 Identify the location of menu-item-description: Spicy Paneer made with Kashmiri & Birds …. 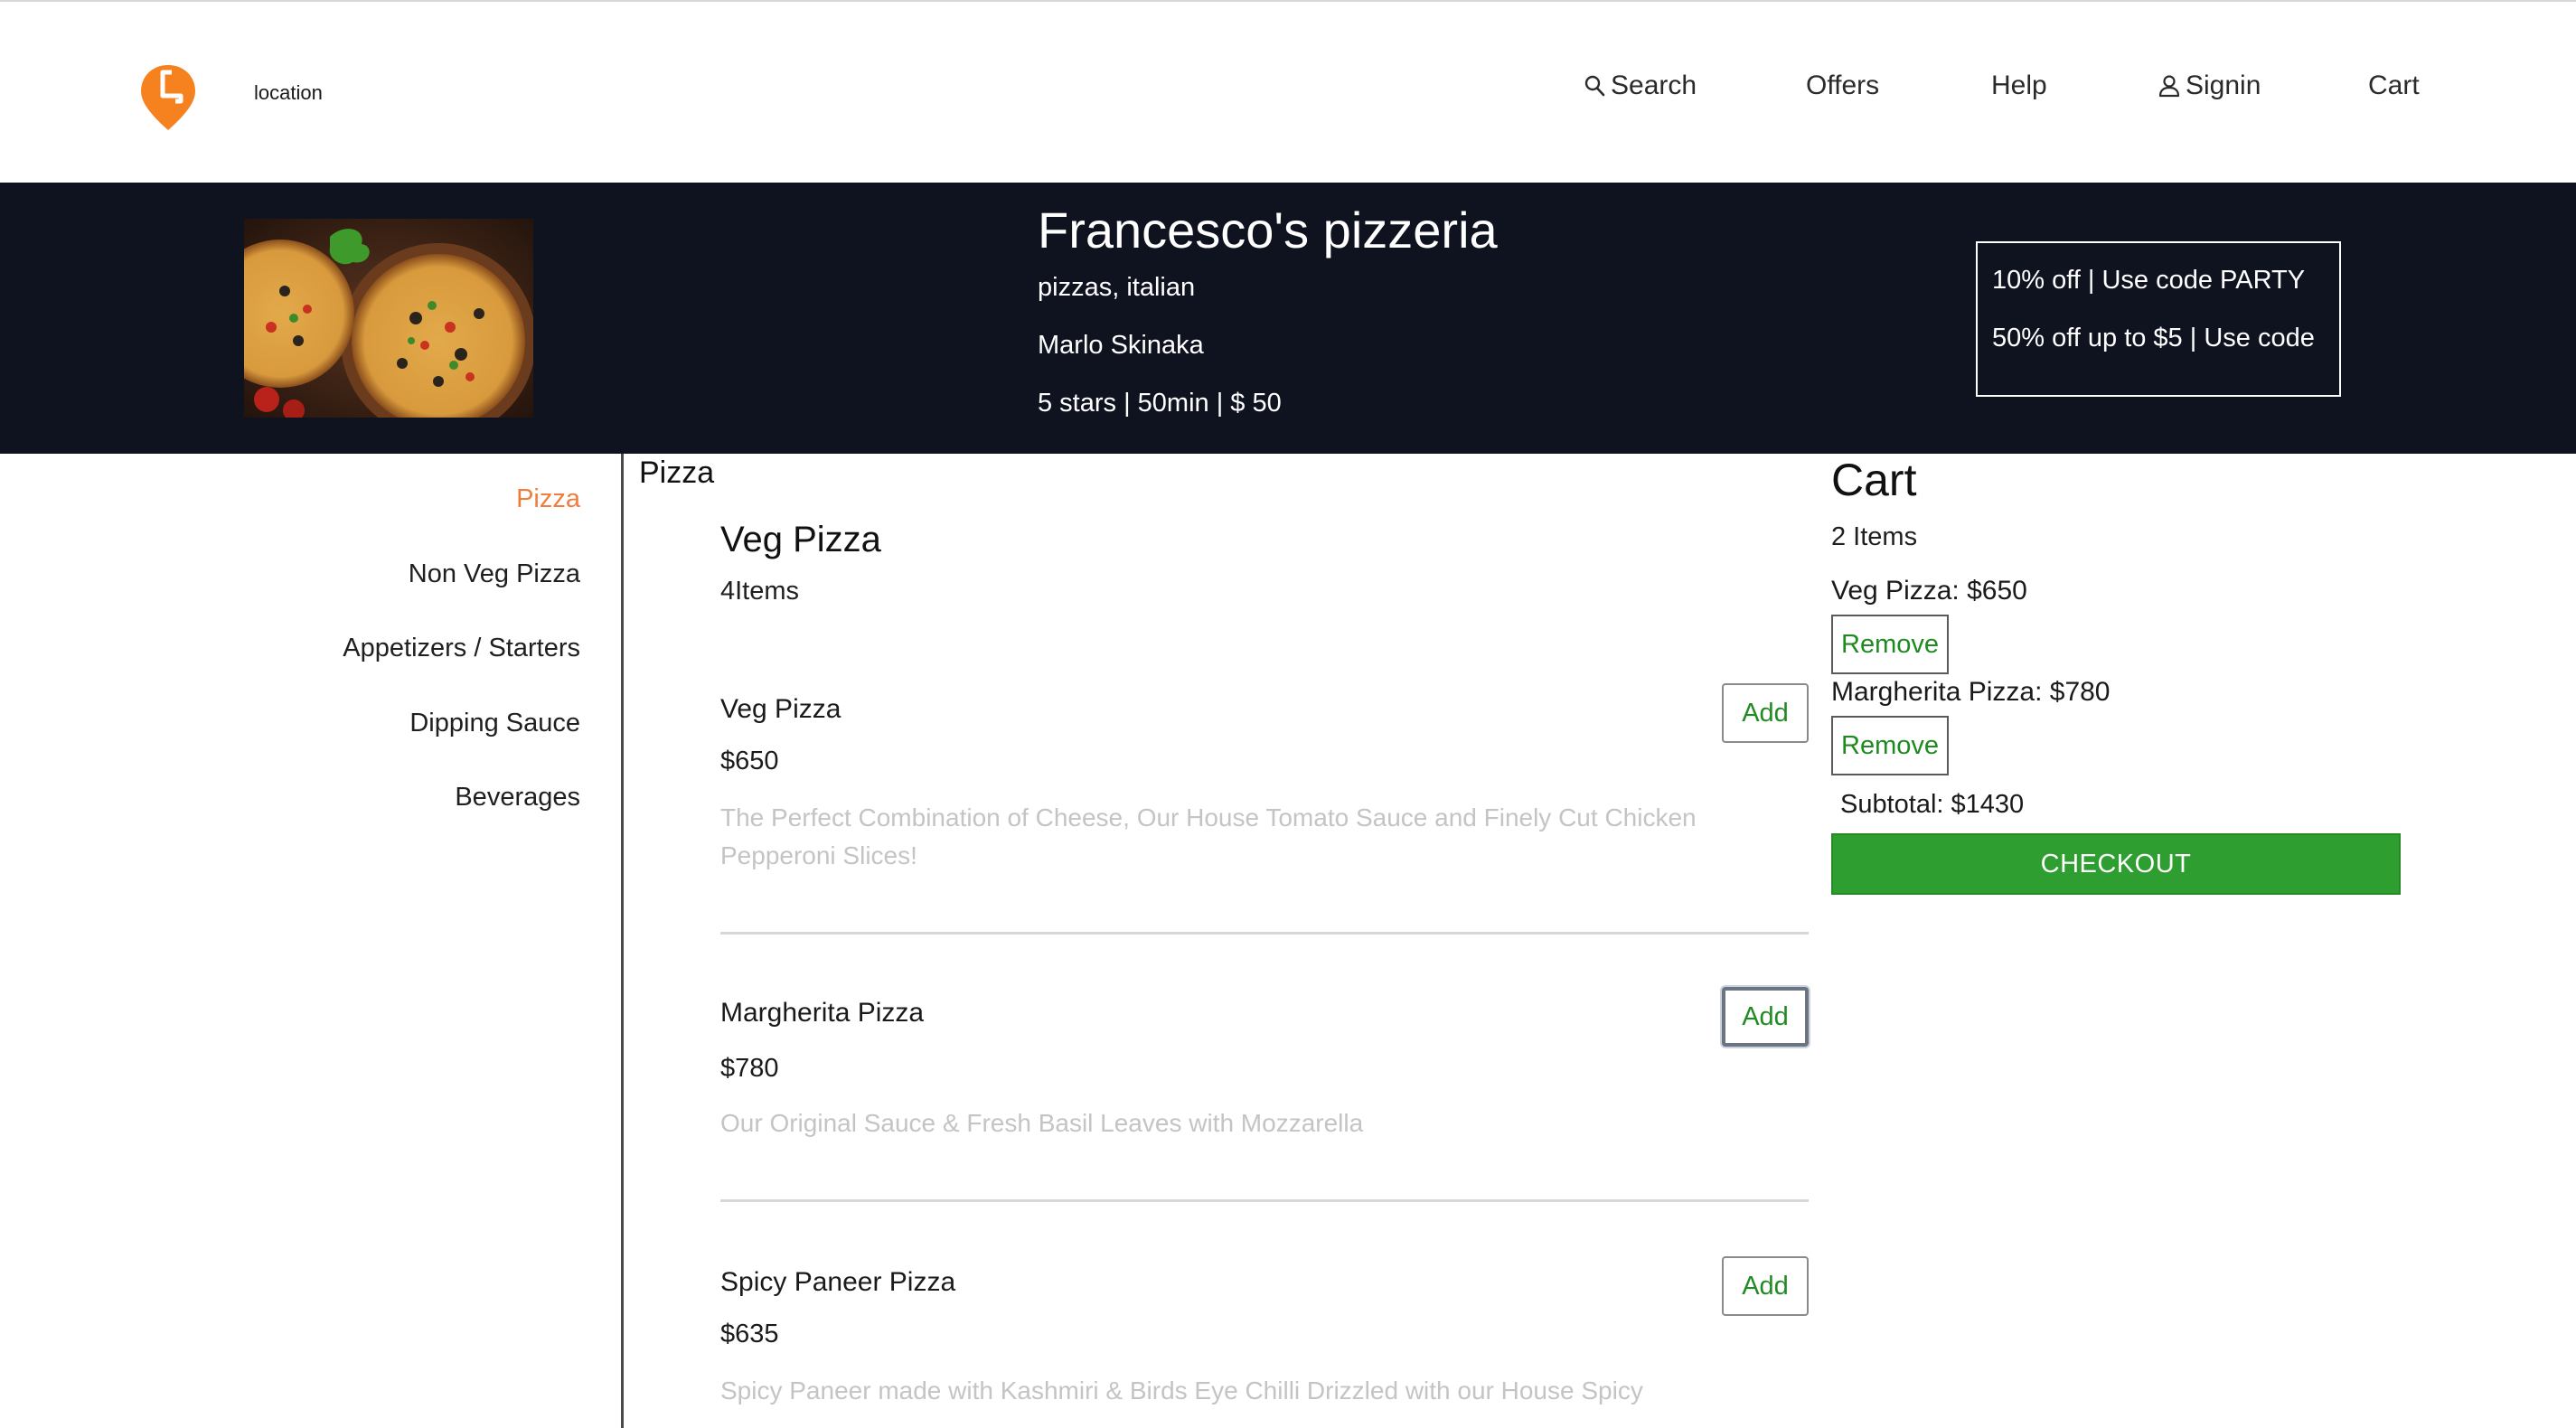
(1181, 1397).